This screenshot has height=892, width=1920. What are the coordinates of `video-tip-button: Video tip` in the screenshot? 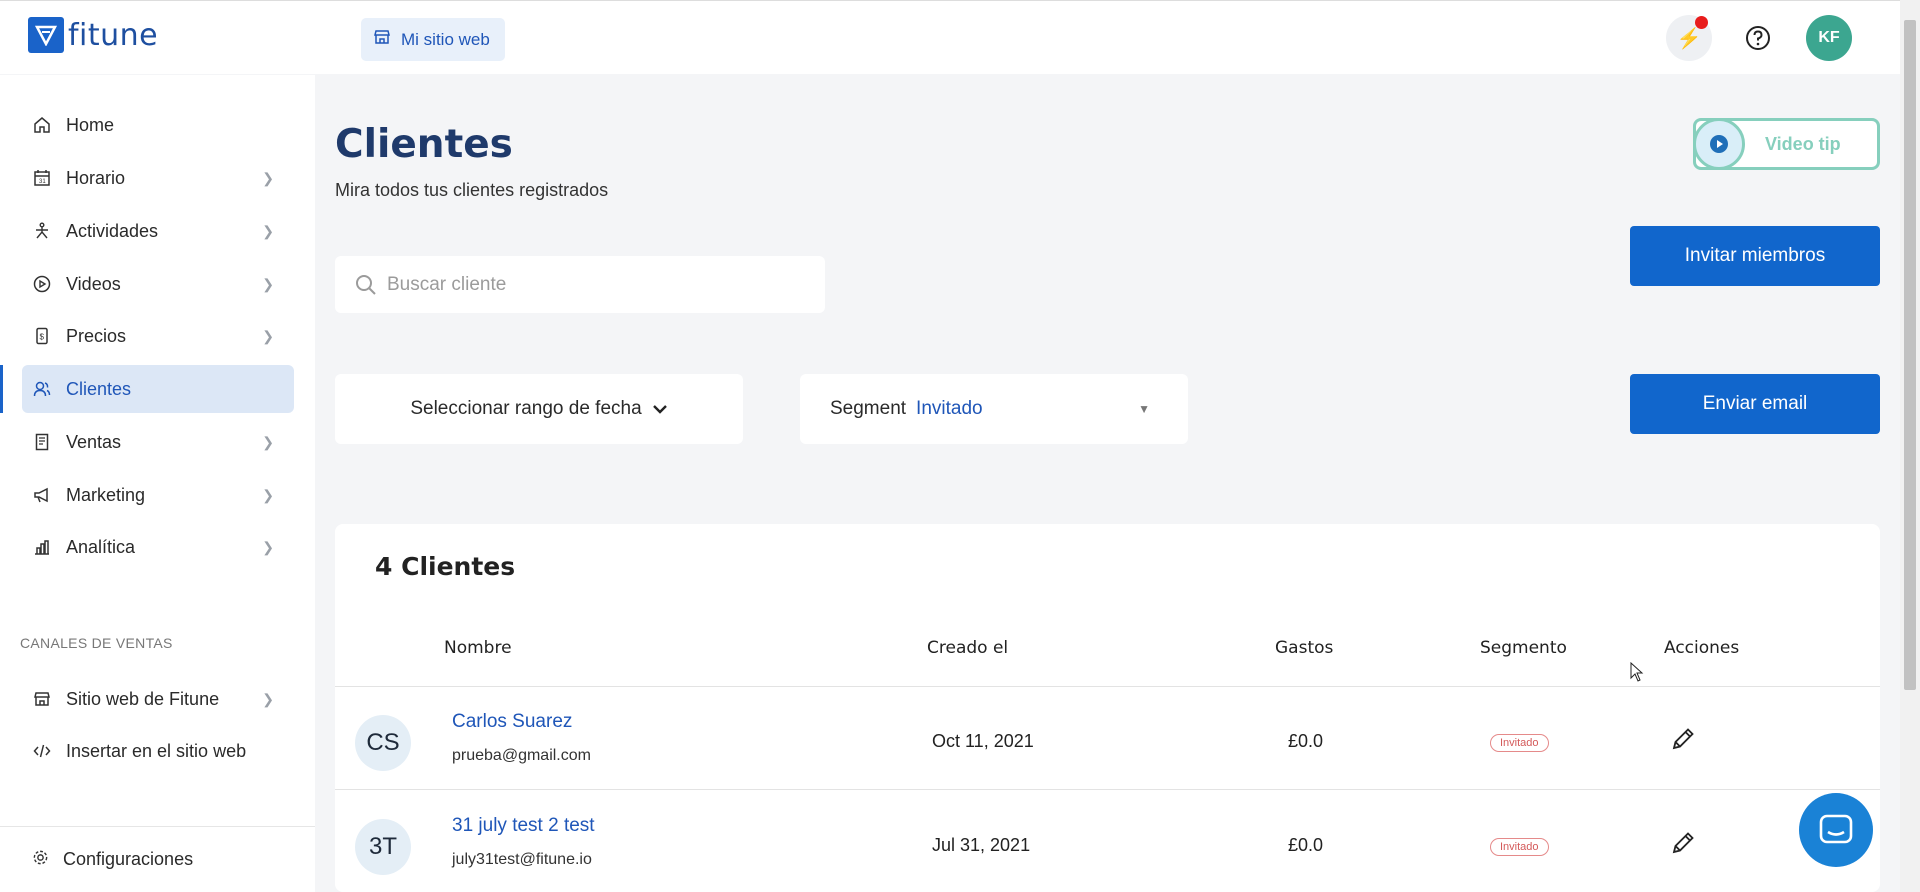 It's located at (1786, 144).